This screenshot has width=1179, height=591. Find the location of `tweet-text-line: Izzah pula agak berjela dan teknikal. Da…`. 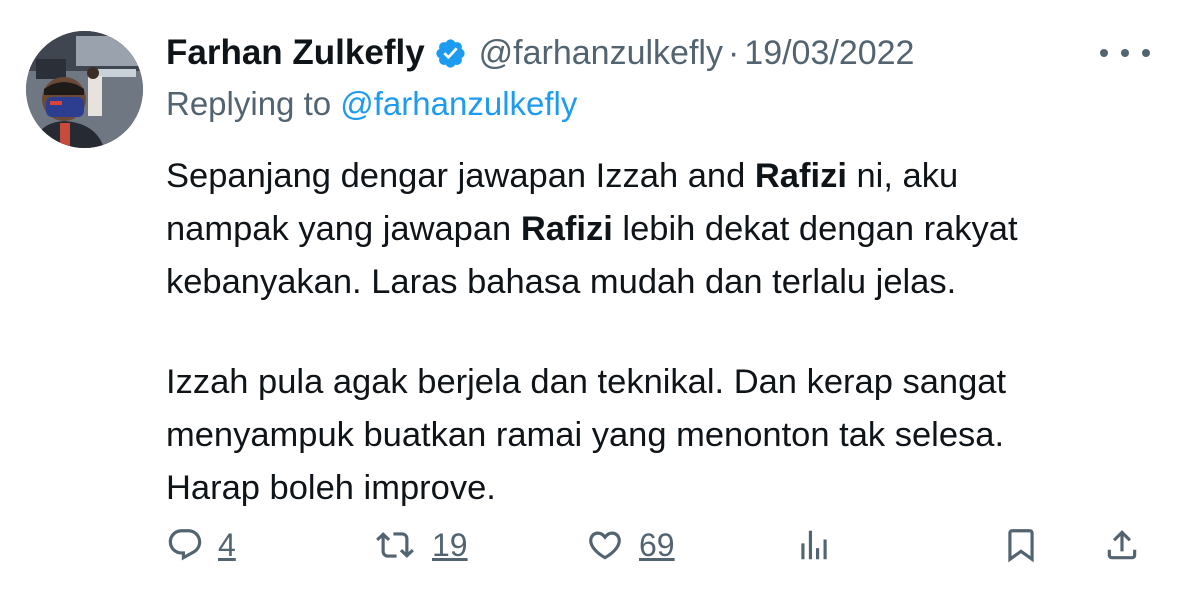

tweet-text-line: Izzah pula agak berjela dan teknikal. Da… is located at coordinates (586, 382).